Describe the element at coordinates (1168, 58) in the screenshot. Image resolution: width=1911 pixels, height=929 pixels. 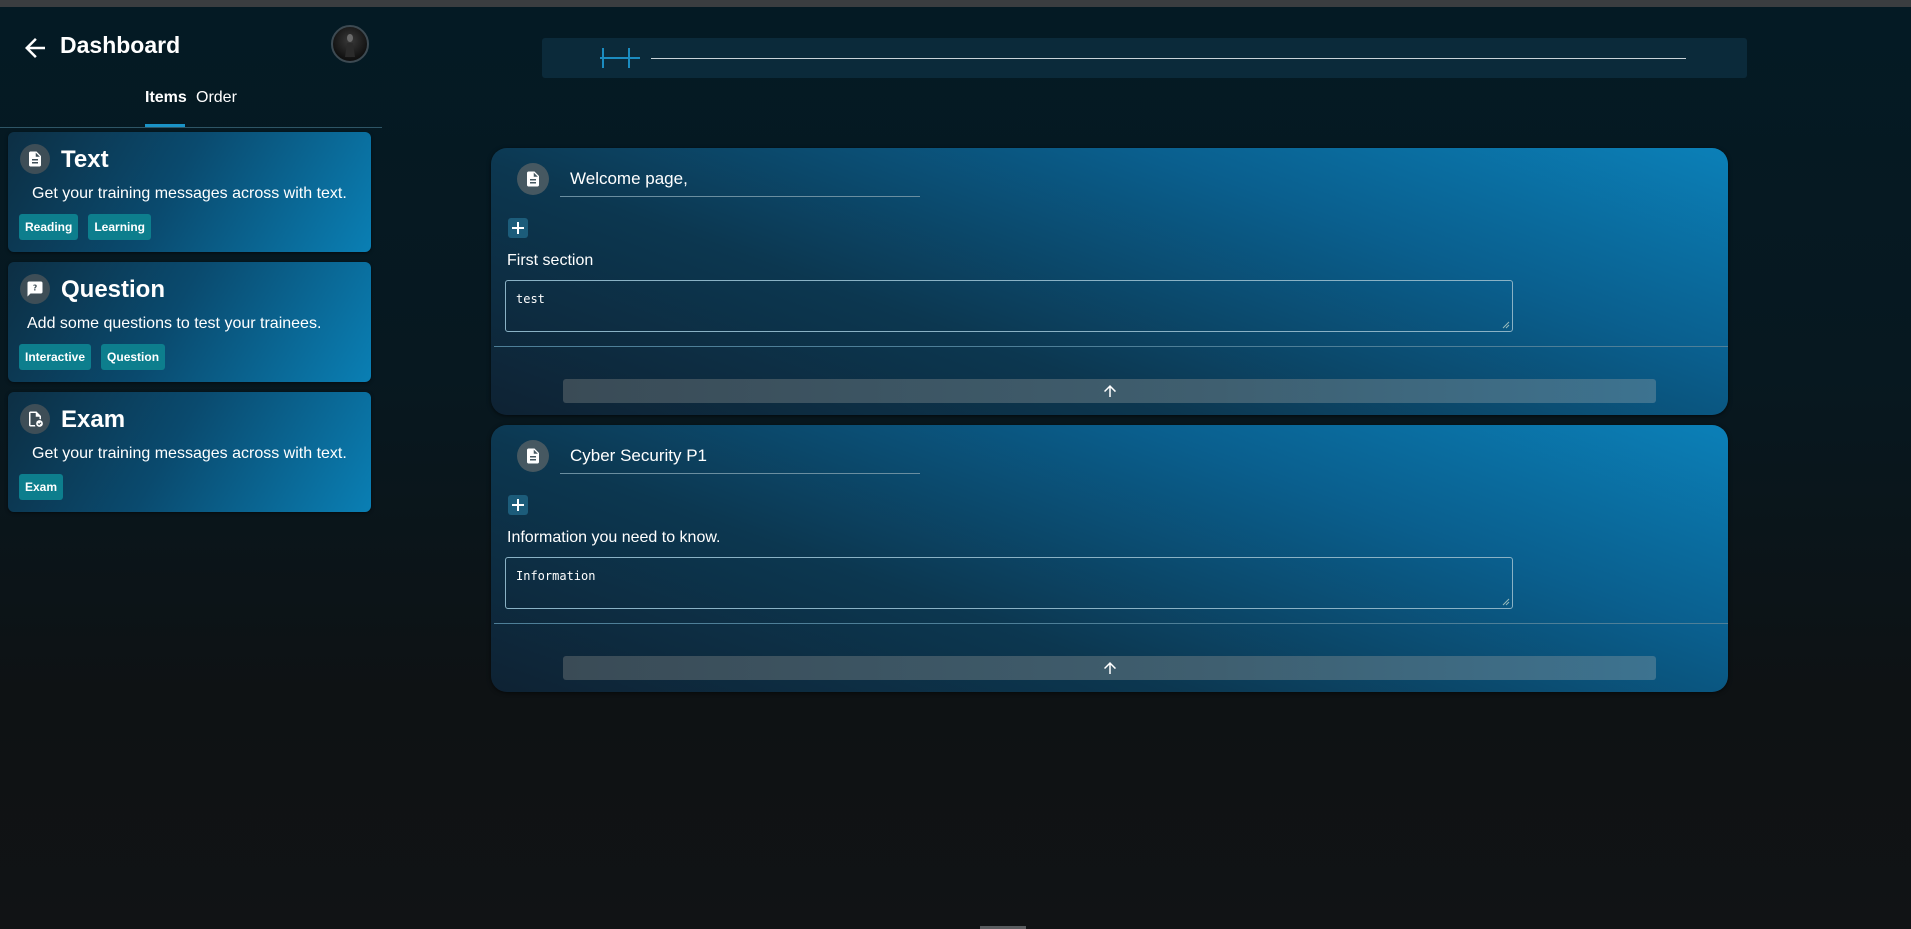
I see `timeline-track` at that location.